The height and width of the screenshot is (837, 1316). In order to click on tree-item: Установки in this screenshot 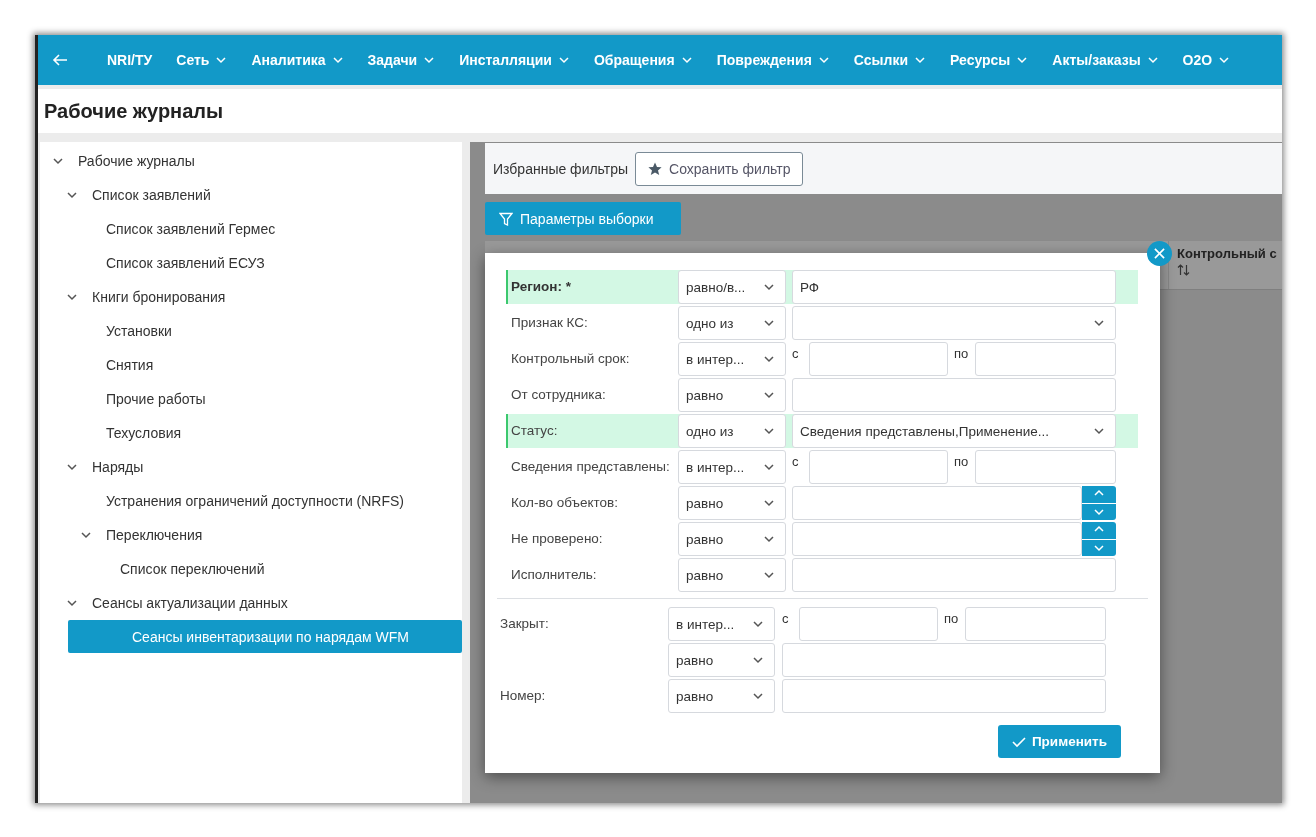, I will do `click(251, 331)`.